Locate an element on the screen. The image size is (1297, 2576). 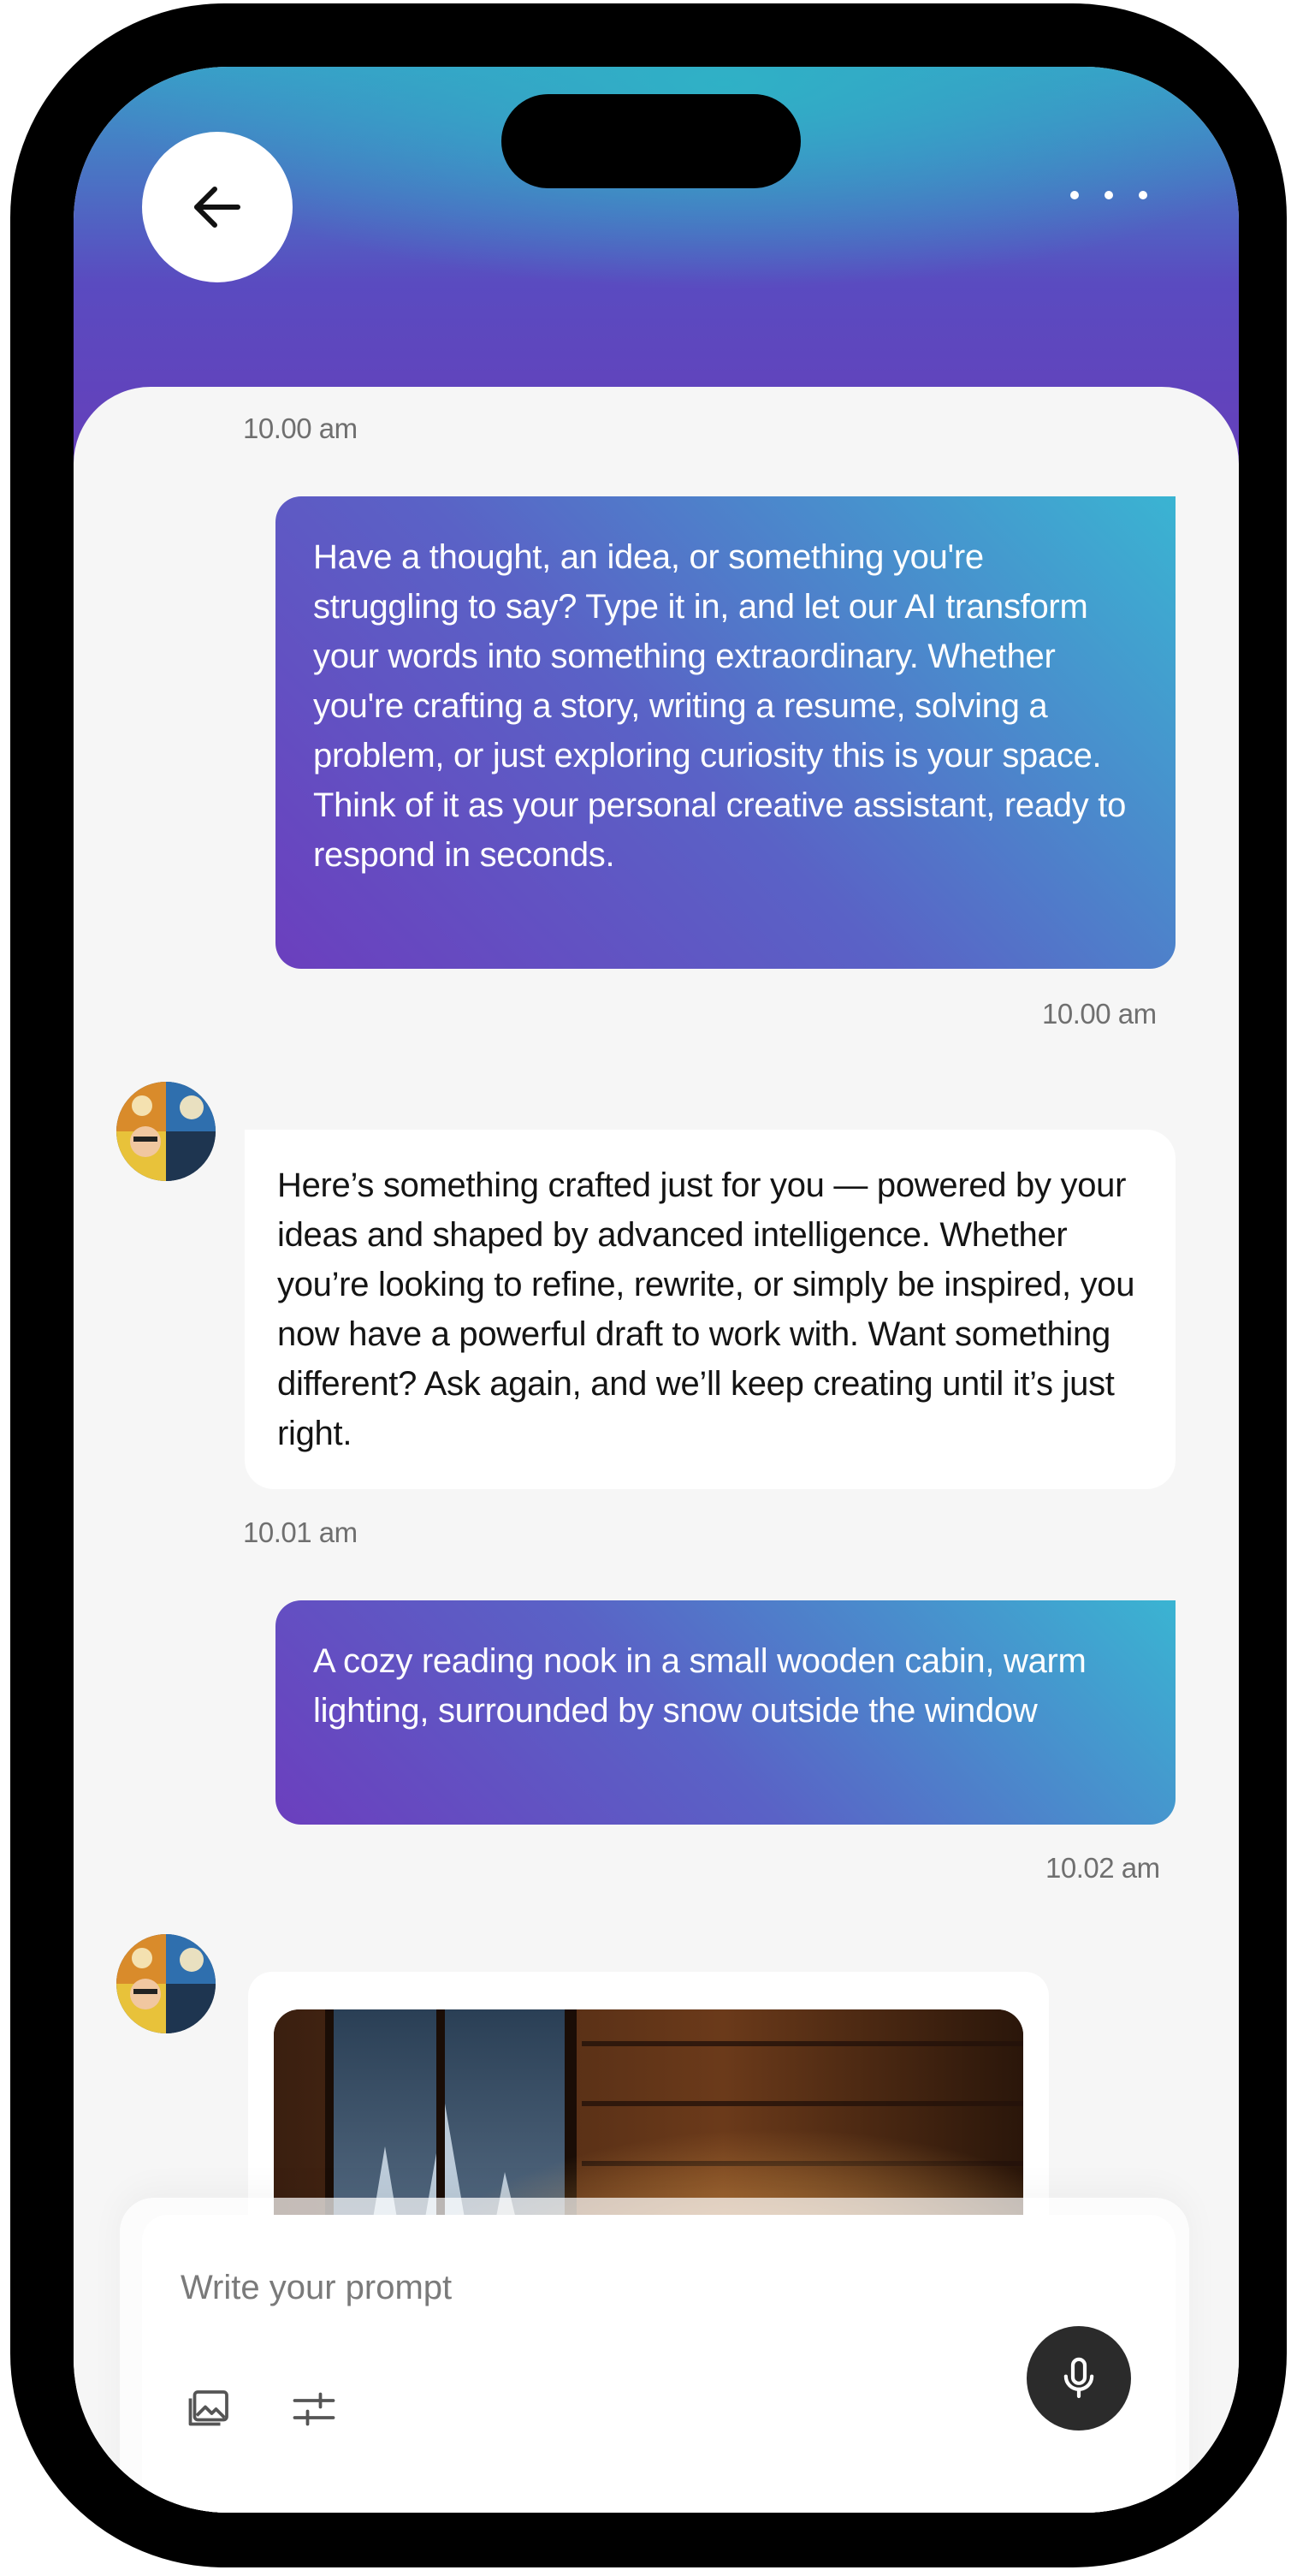
image-icon is located at coordinates (208, 2408).